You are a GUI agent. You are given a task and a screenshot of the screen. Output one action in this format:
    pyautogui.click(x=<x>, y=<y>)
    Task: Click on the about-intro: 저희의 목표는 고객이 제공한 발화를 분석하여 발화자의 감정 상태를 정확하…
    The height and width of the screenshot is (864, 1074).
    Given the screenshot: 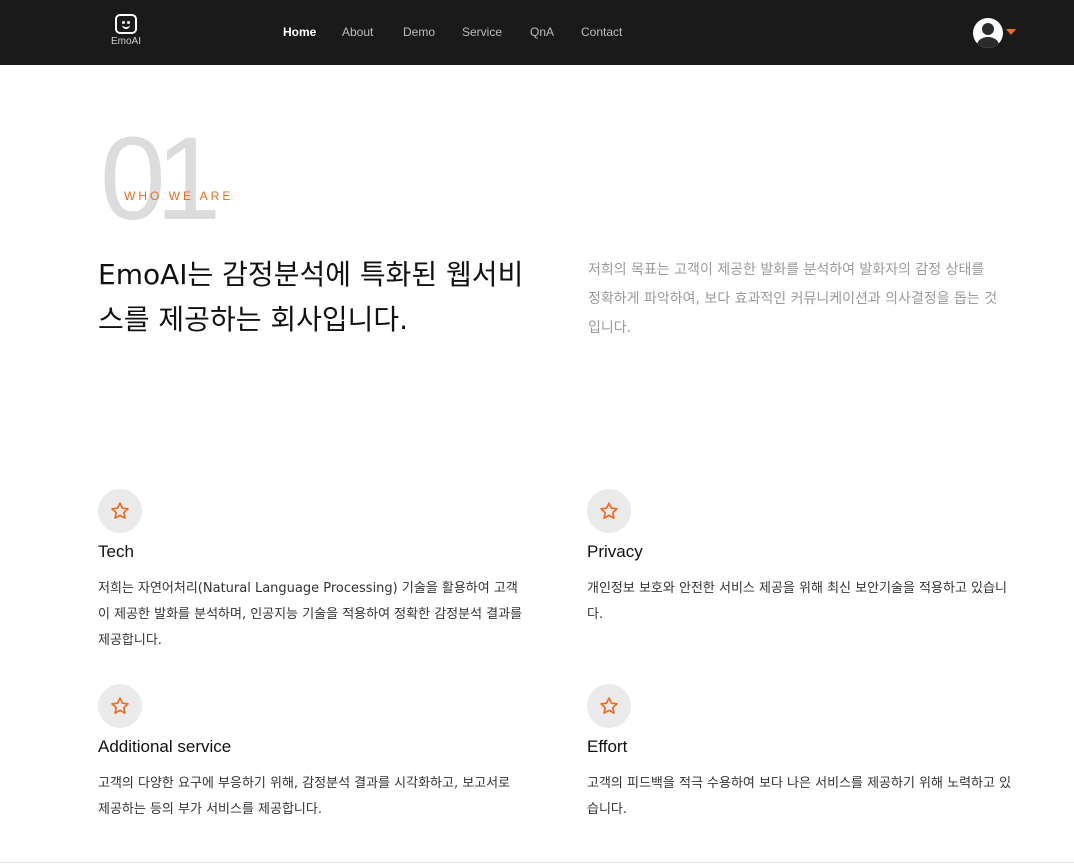 What is the action you would take?
    pyautogui.click(x=793, y=299)
    